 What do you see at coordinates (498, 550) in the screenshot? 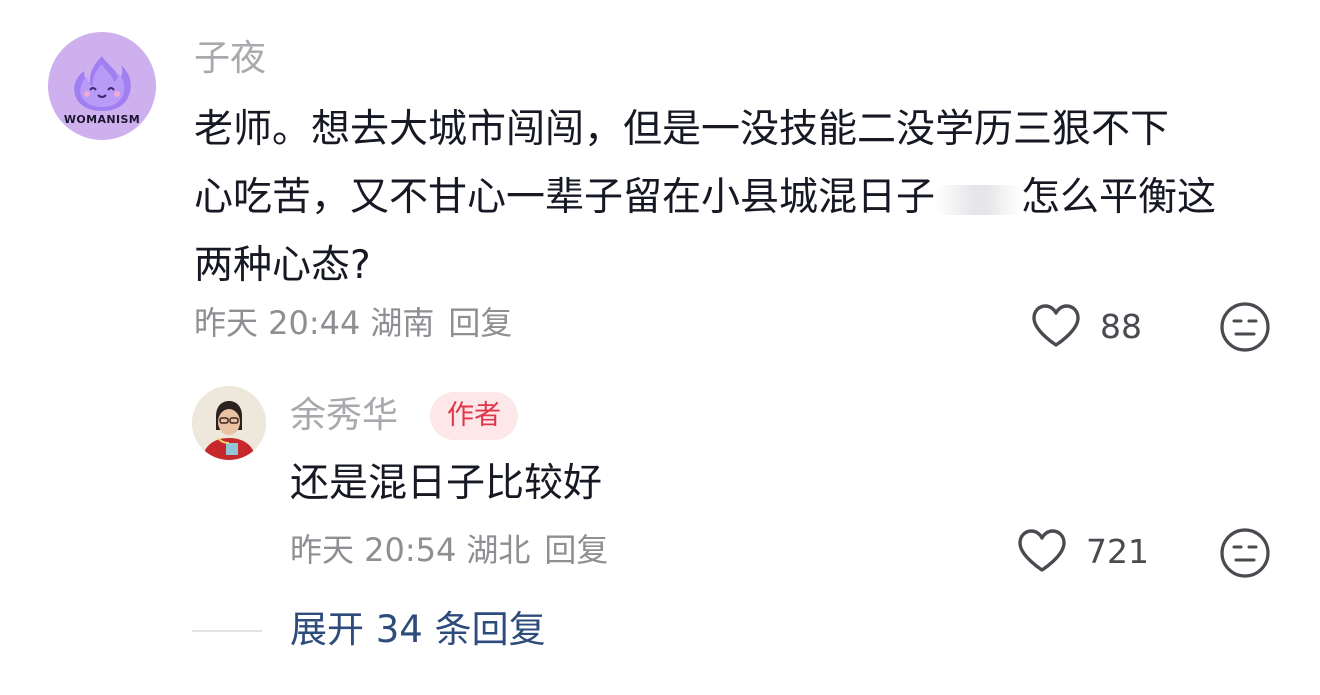
I see `reply-location: 湖北` at bounding box center [498, 550].